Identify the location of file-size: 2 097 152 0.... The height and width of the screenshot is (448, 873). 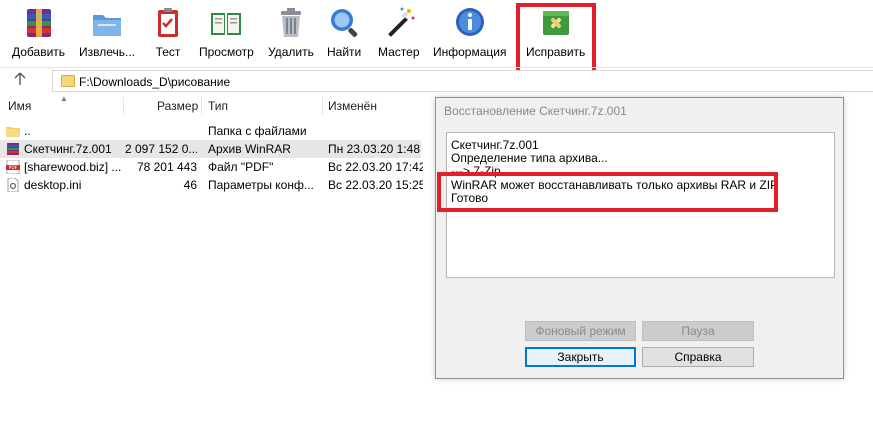
(161, 149).